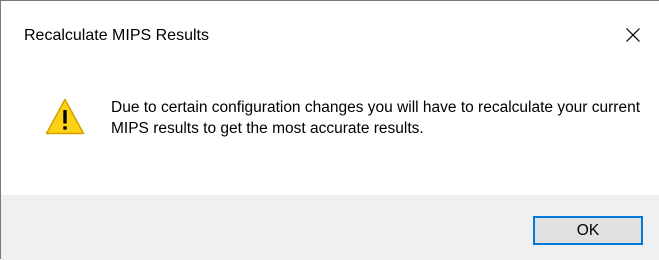 Image resolution: width=659 pixels, height=260 pixels. I want to click on dialog-title: Recalculate MIPS Results, so click(116, 35).